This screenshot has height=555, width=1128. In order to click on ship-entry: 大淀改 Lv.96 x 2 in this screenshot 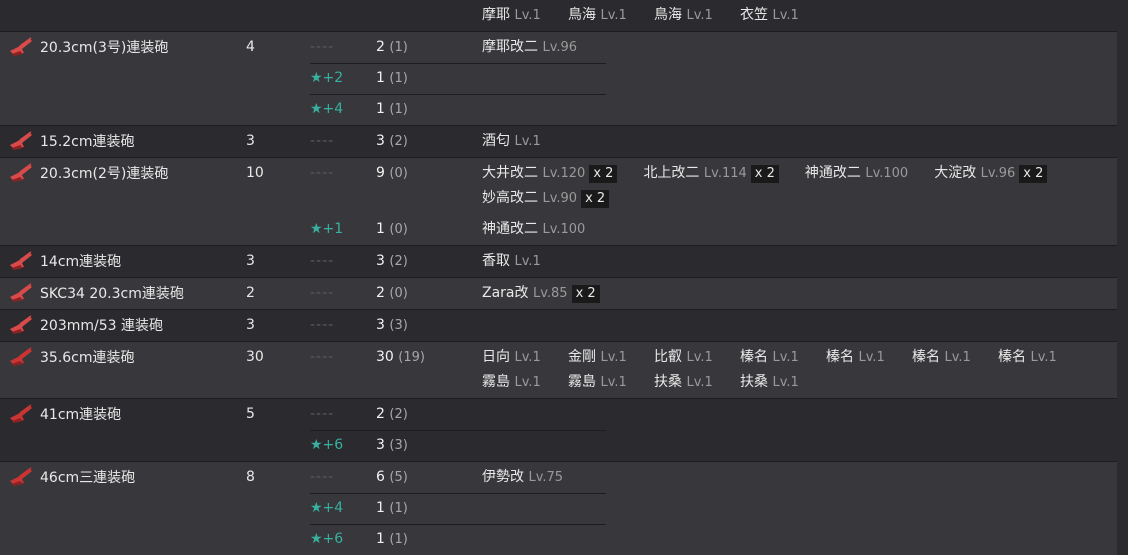, I will do `click(991, 173)`.